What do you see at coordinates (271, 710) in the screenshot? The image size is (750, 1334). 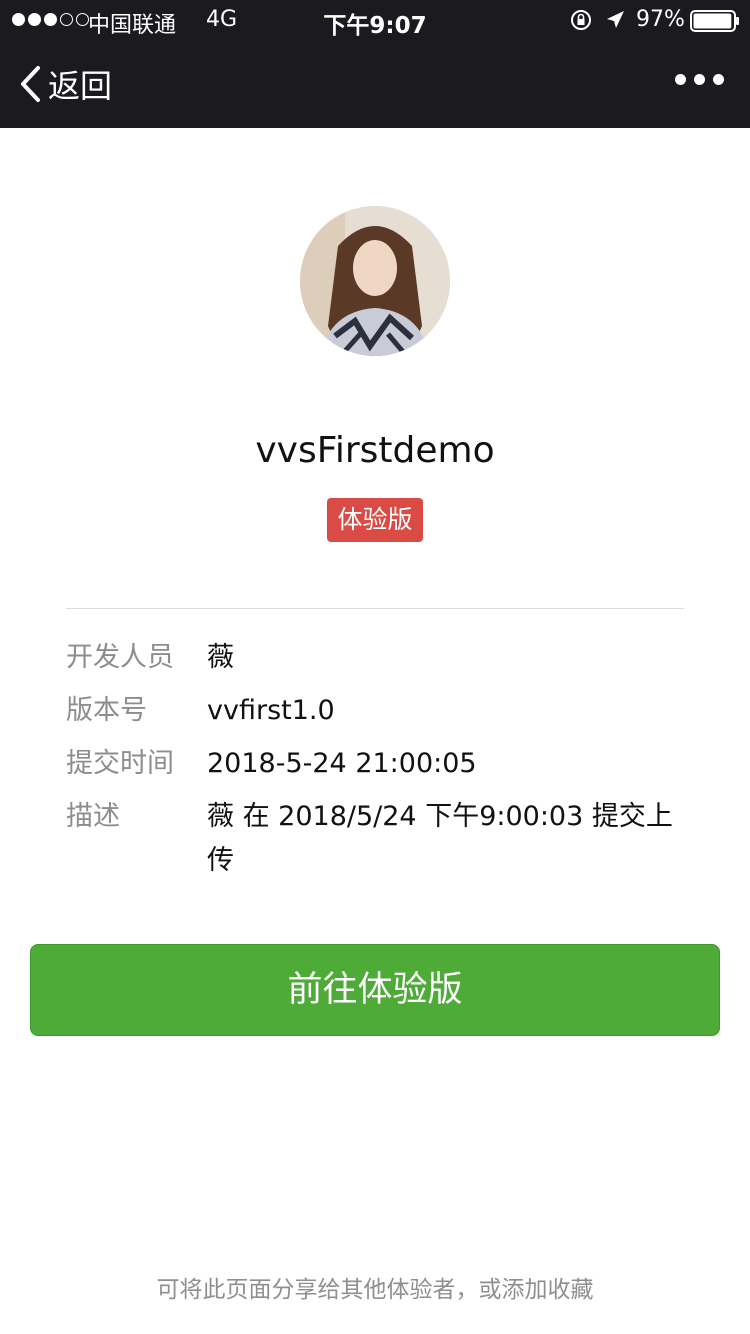 I see `info-value: vvfirst1.0` at bounding box center [271, 710].